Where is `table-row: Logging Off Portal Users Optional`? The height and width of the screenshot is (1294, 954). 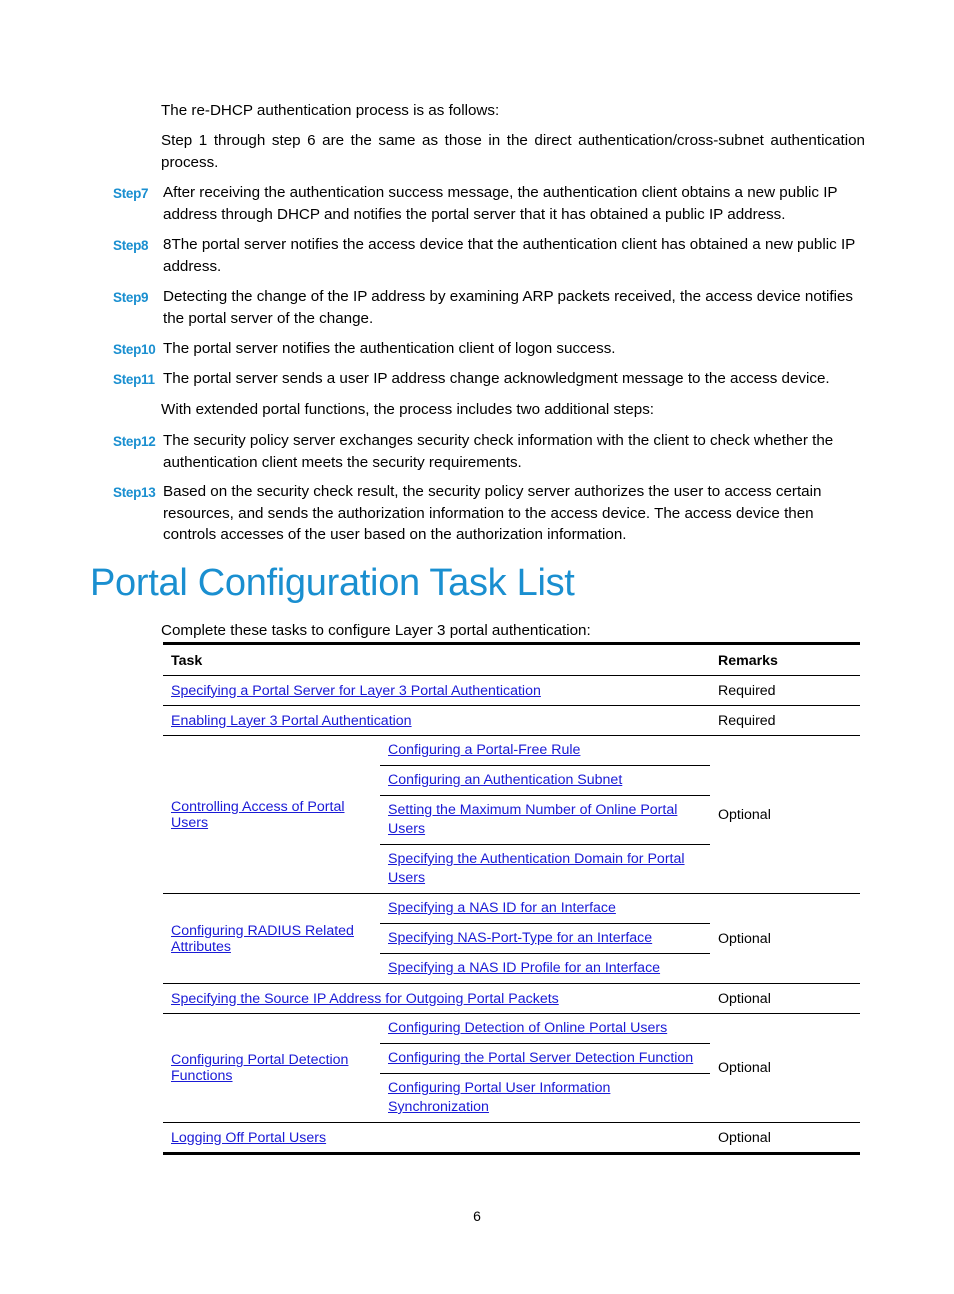 table-row: Logging Off Portal Users Optional is located at coordinates (511, 1138).